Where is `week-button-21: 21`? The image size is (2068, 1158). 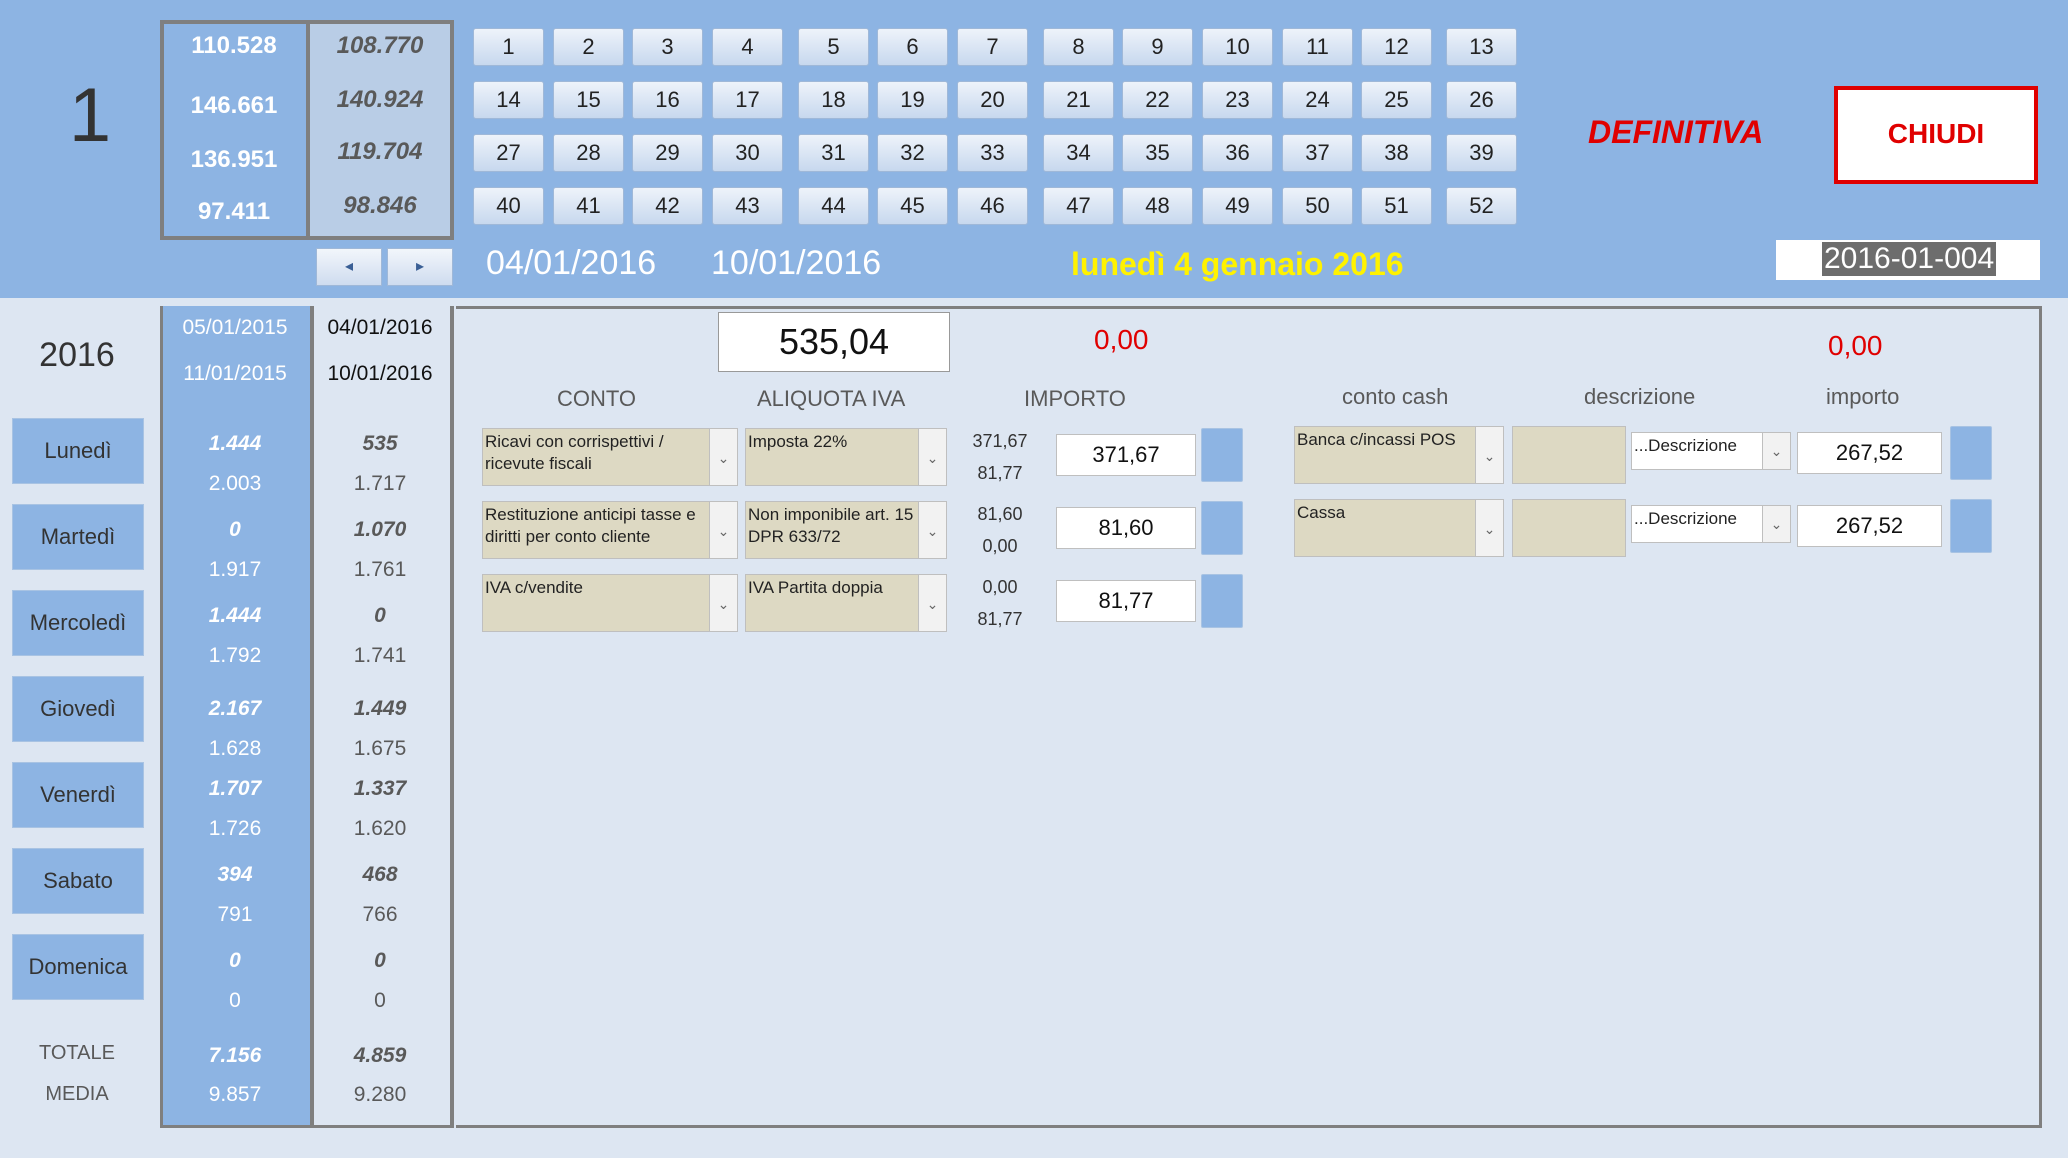 week-button-21: 21 is located at coordinates (1078, 100).